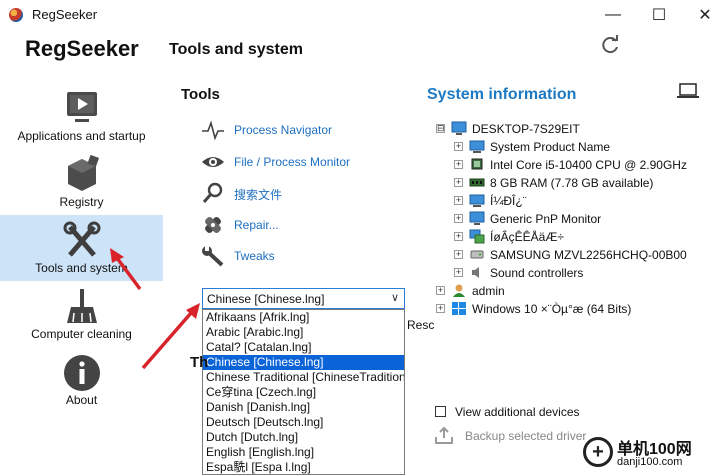 Image resolution: width=728 pixels, height=475 pixels. What do you see at coordinates (459, 290) in the screenshot?
I see `user-icon` at bounding box center [459, 290].